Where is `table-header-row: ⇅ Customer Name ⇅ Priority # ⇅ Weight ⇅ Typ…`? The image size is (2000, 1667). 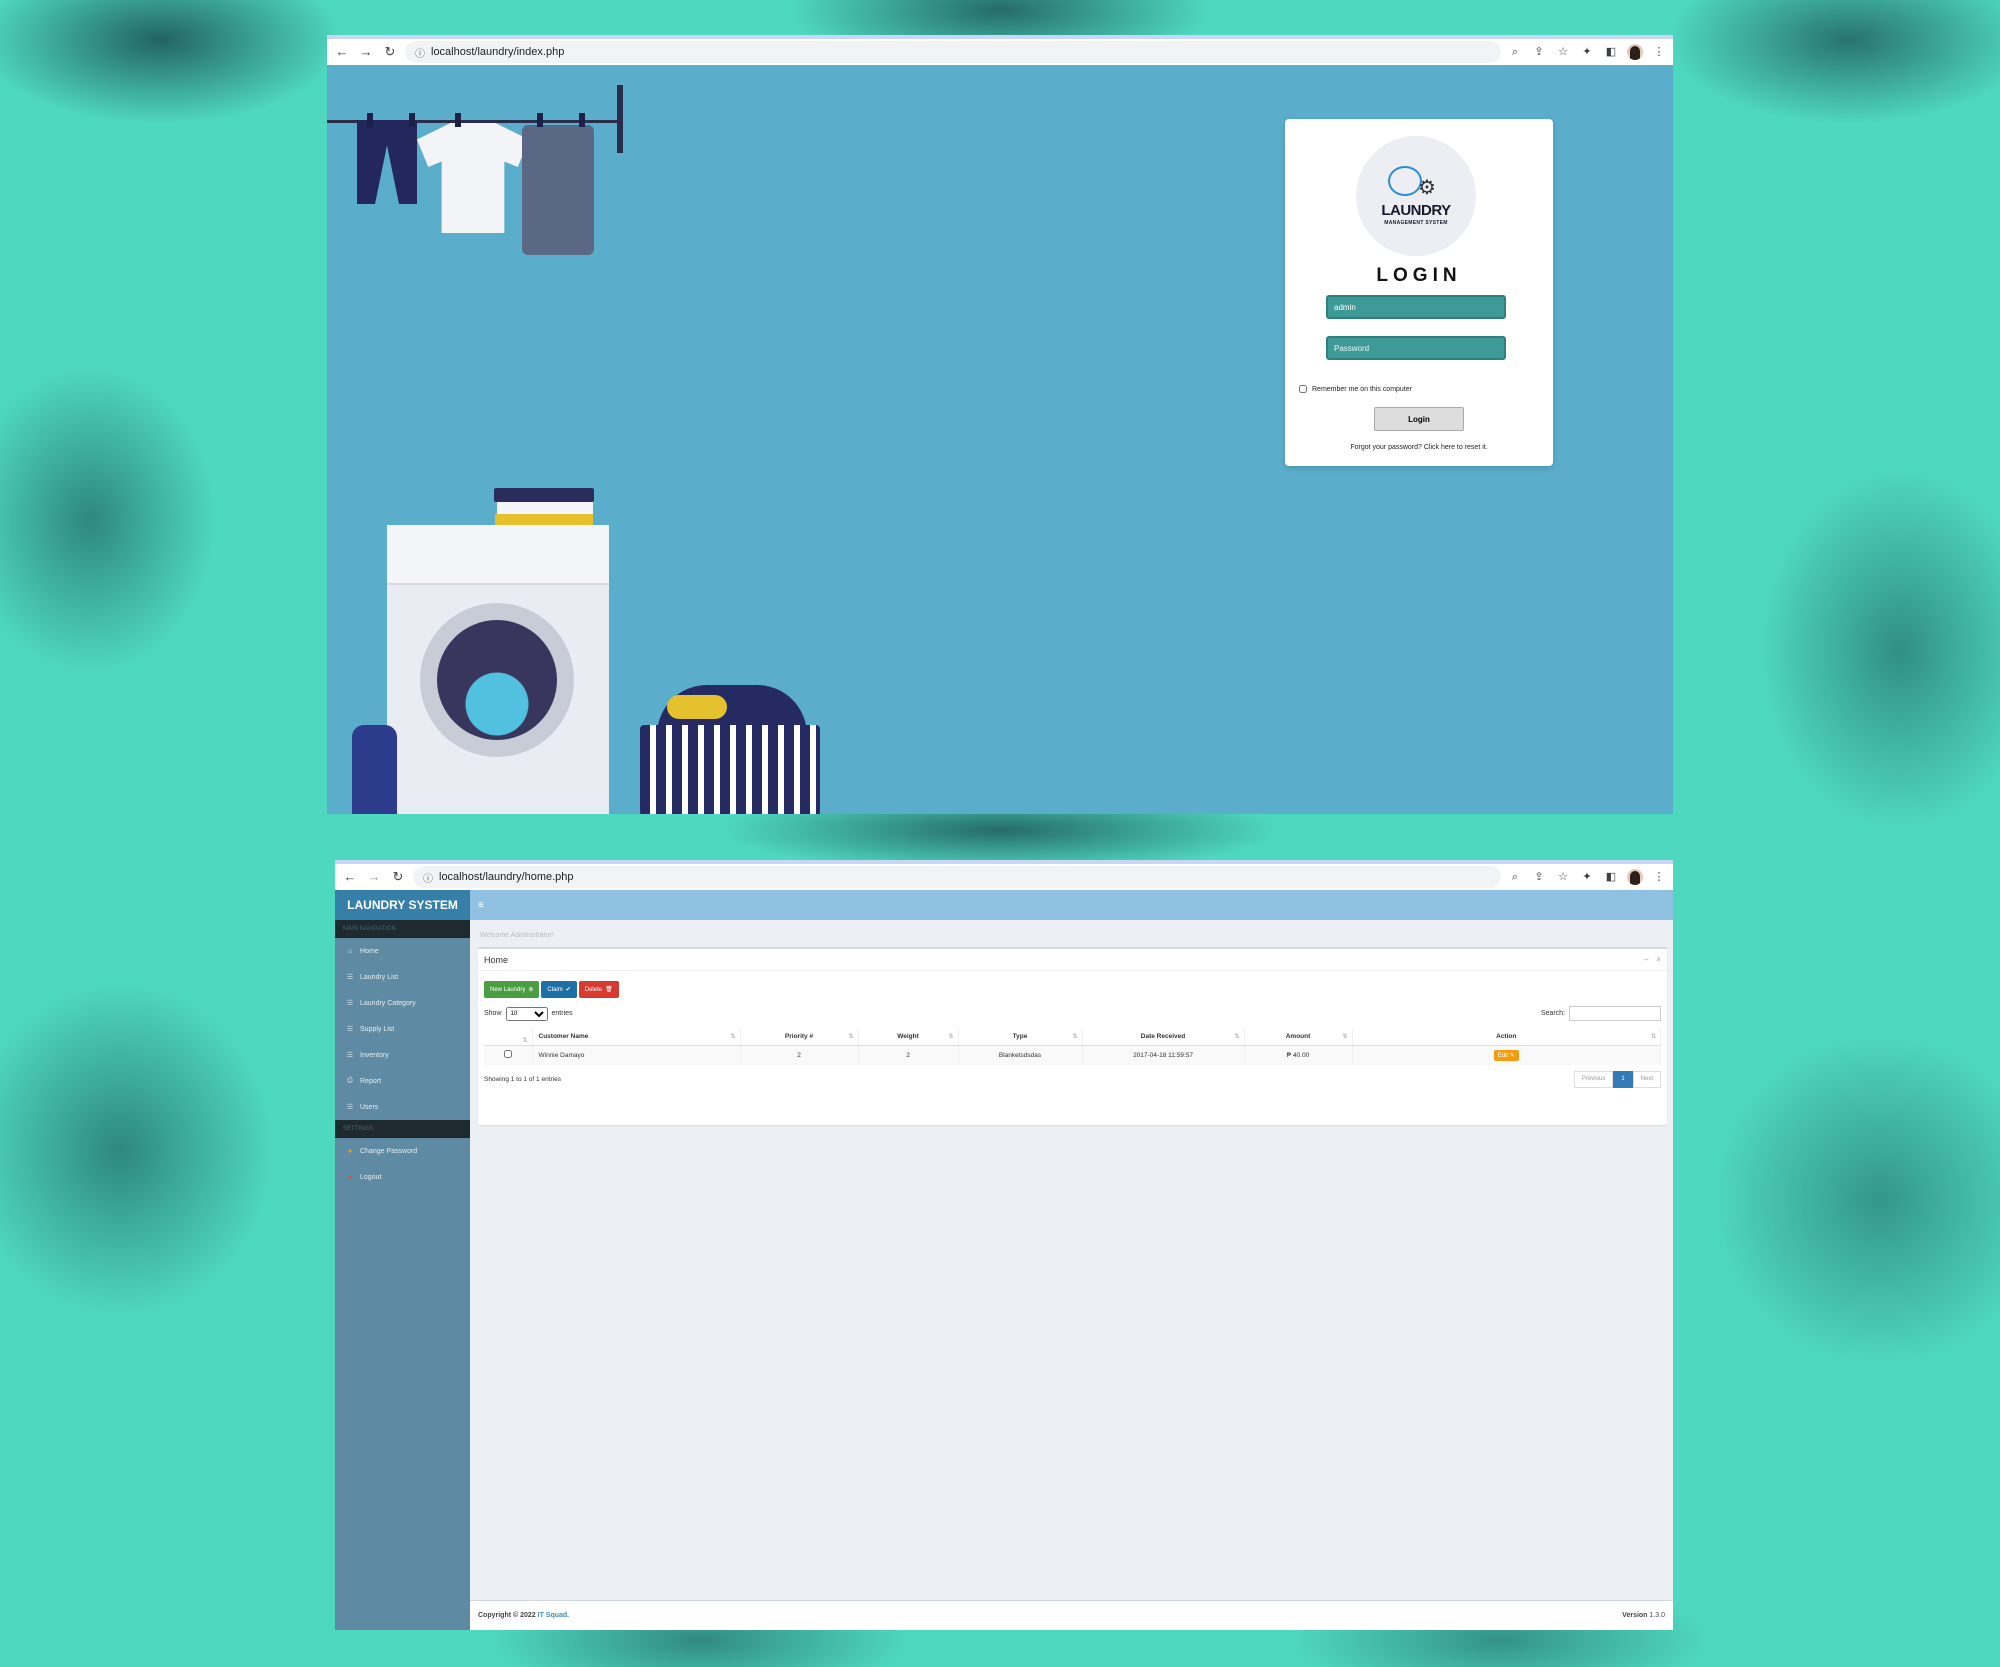 table-header-row: ⇅ Customer Name ⇅ Priority # ⇅ Weight ⇅ Typ… is located at coordinates (1072, 1037).